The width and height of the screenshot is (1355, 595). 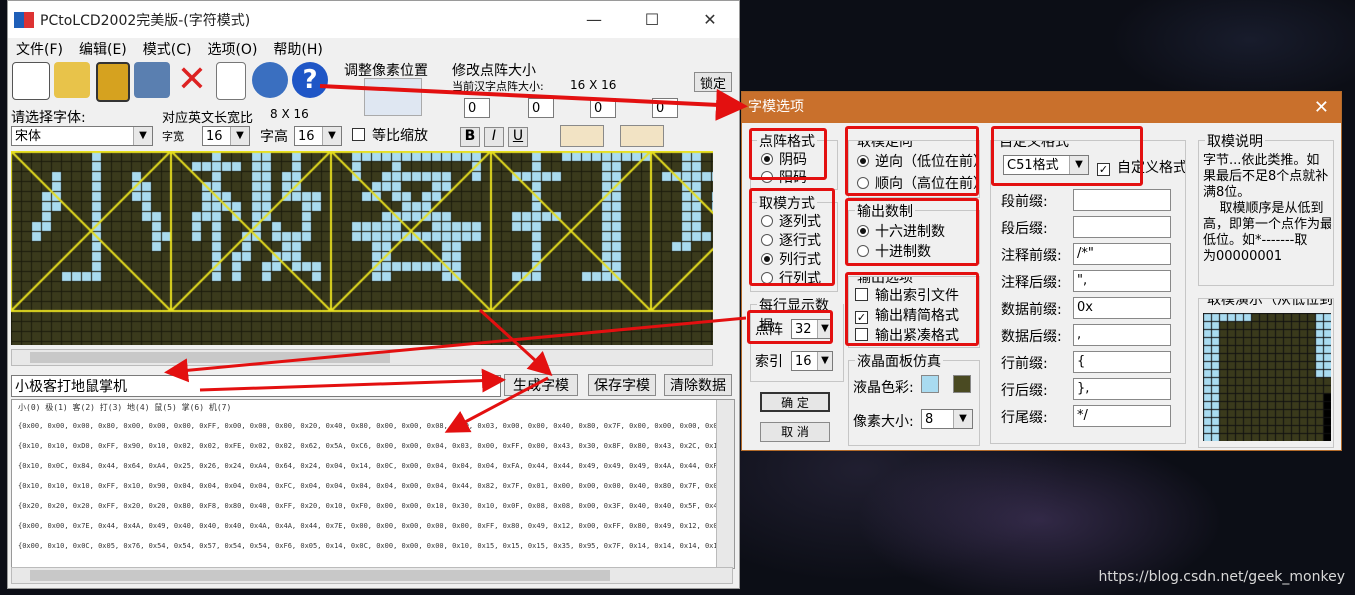 What do you see at coordinates (725, 484) in the screenshot?
I see `output-vertical-scrollbar` at bounding box center [725, 484].